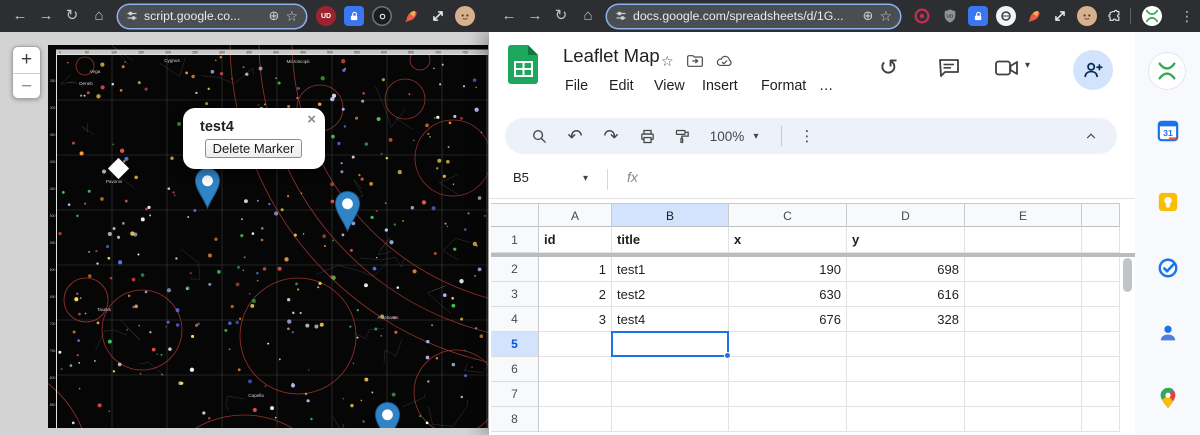 Image resolution: width=1200 pixels, height=435 pixels. I want to click on cell-F6, so click(1101, 369).